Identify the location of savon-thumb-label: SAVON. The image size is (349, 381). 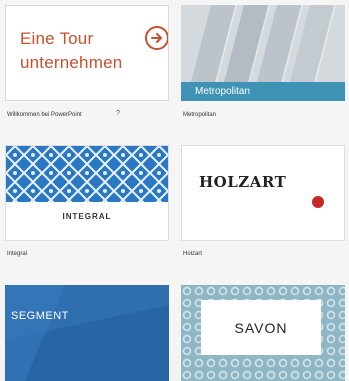
(261, 328).